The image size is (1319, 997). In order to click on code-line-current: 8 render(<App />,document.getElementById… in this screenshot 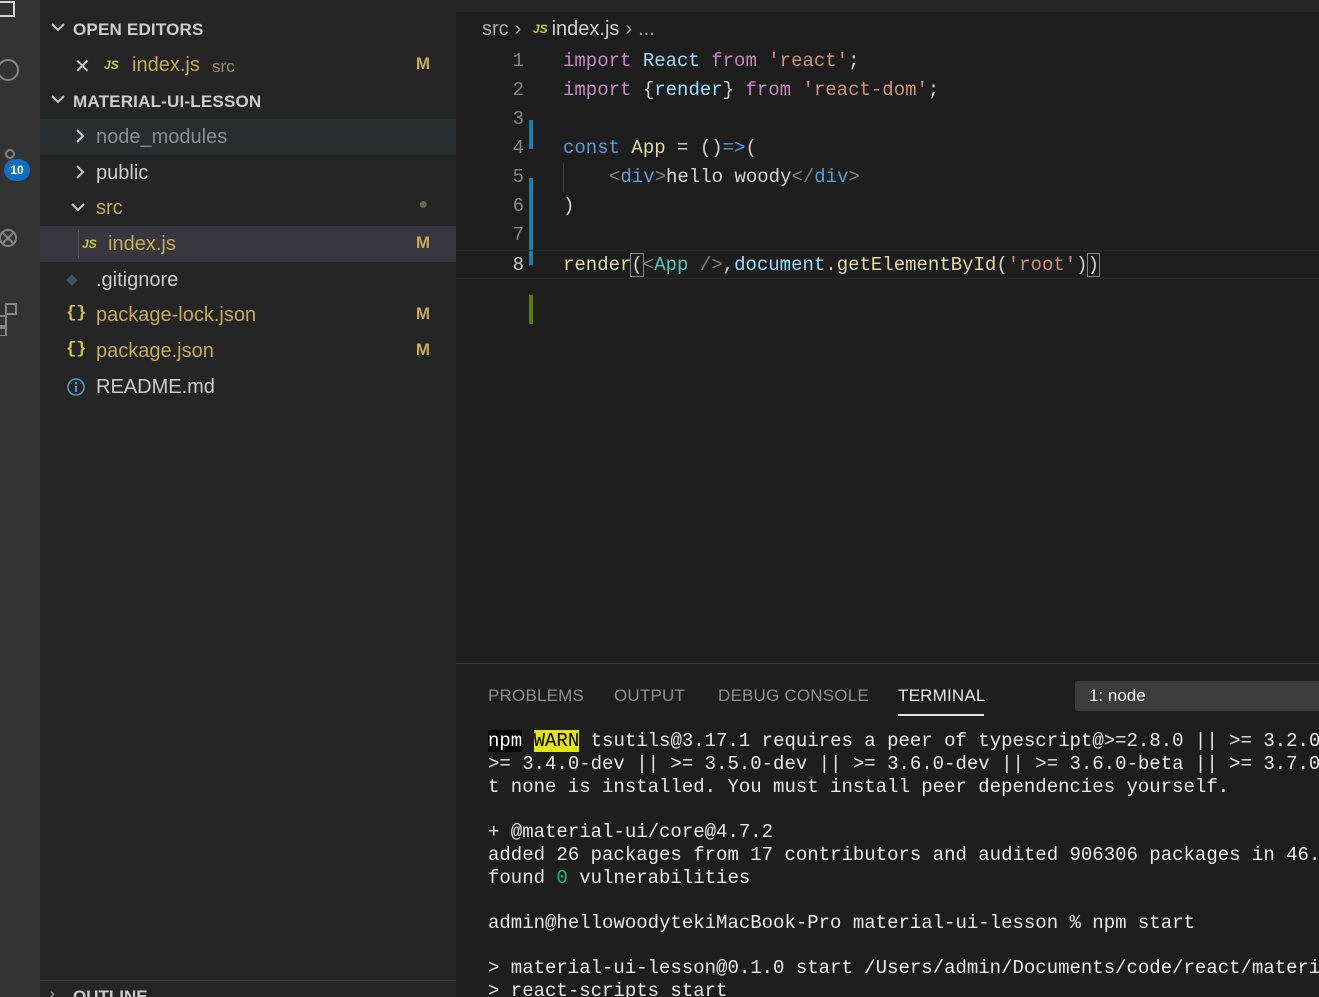, I will do `click(887, 287)`.